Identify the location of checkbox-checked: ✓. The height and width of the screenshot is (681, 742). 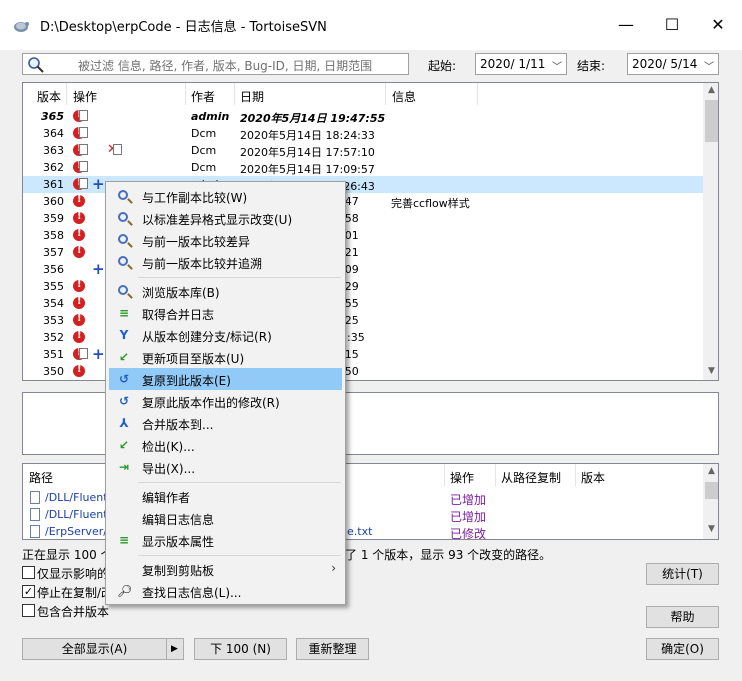
(28, 591).